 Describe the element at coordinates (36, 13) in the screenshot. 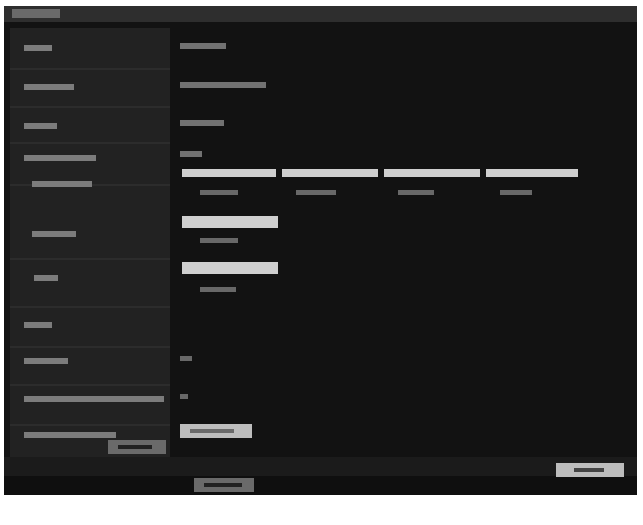

I see `window-title` at that location.